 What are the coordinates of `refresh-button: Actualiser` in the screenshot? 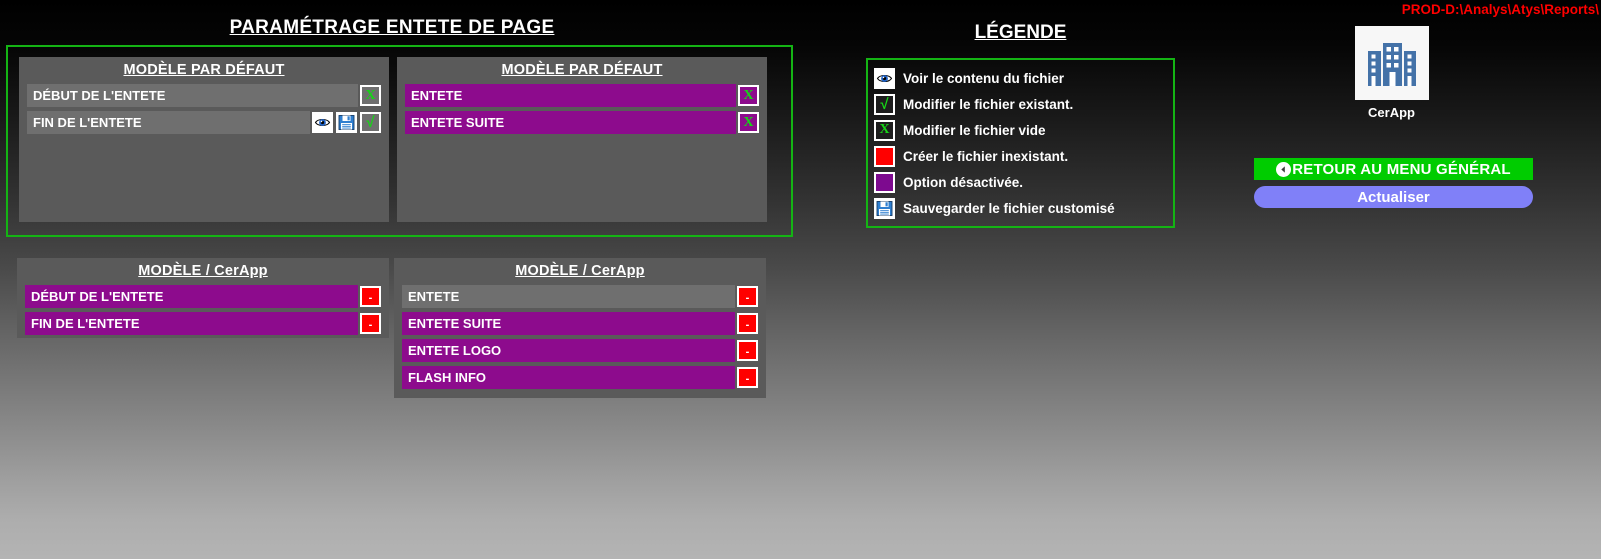 It's located at (1393, 197).